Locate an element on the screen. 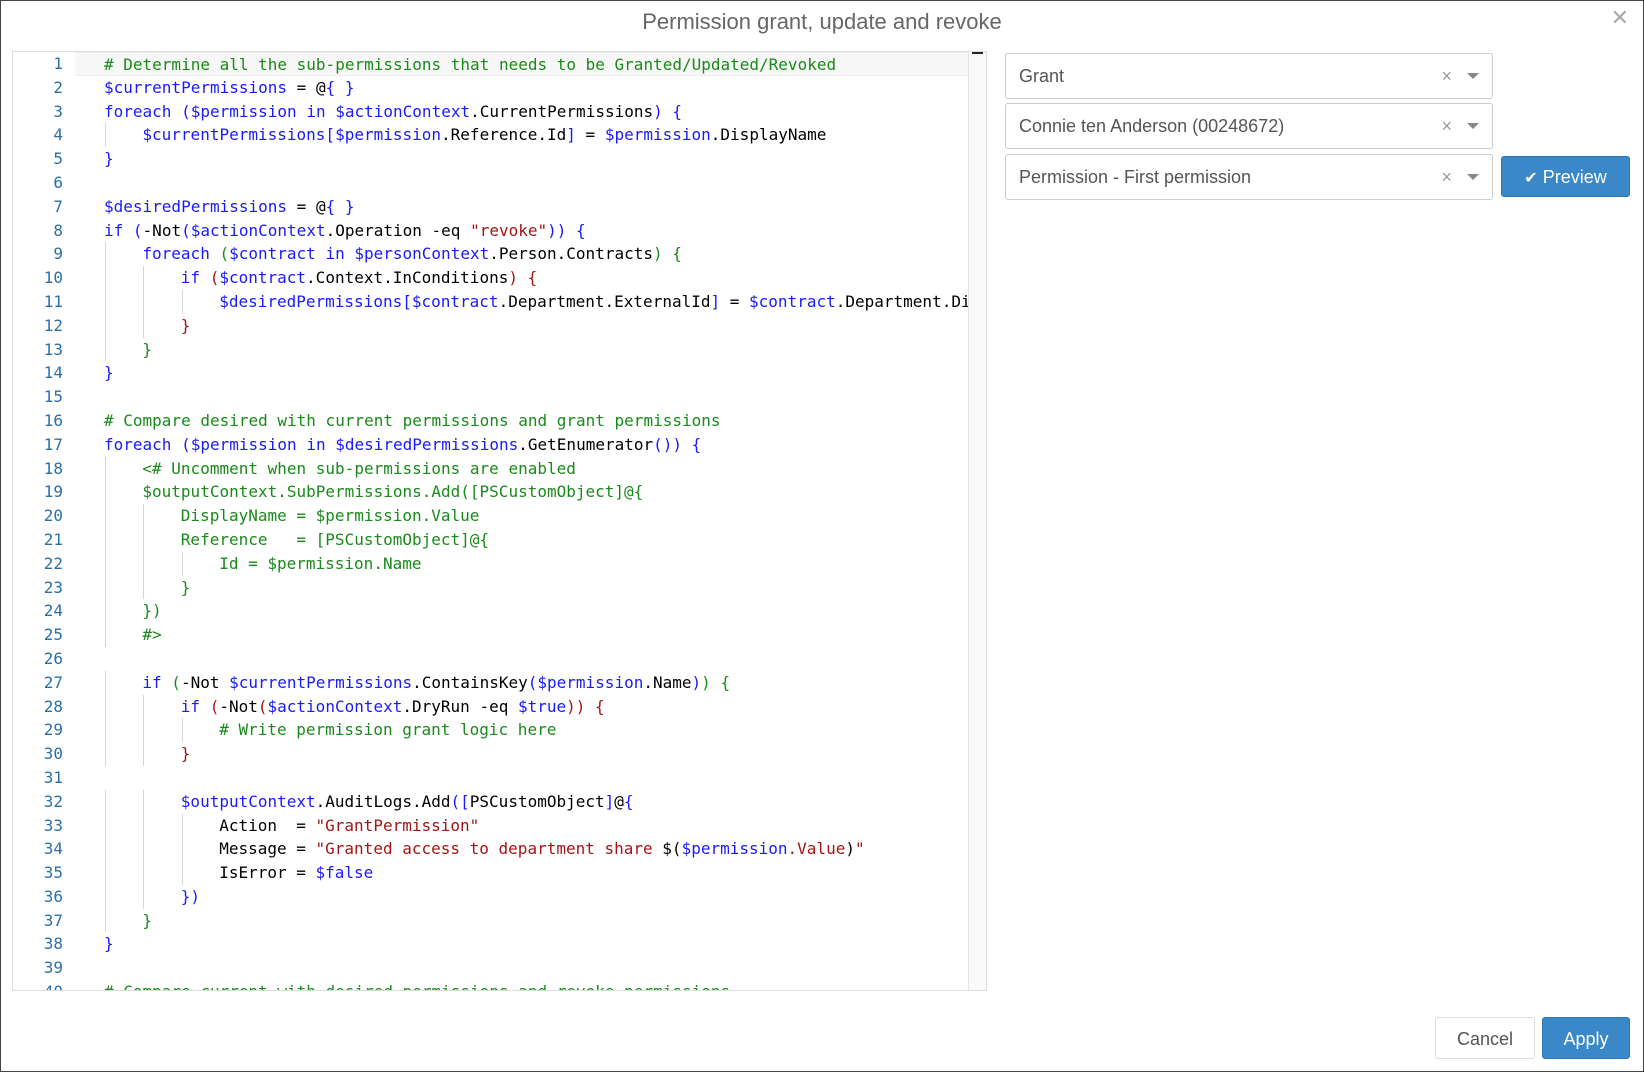 Image resolution: width=1644 pixels, height=1072 pixels. code-line: Id = $permission.Name is located at coordinates (521, 563).